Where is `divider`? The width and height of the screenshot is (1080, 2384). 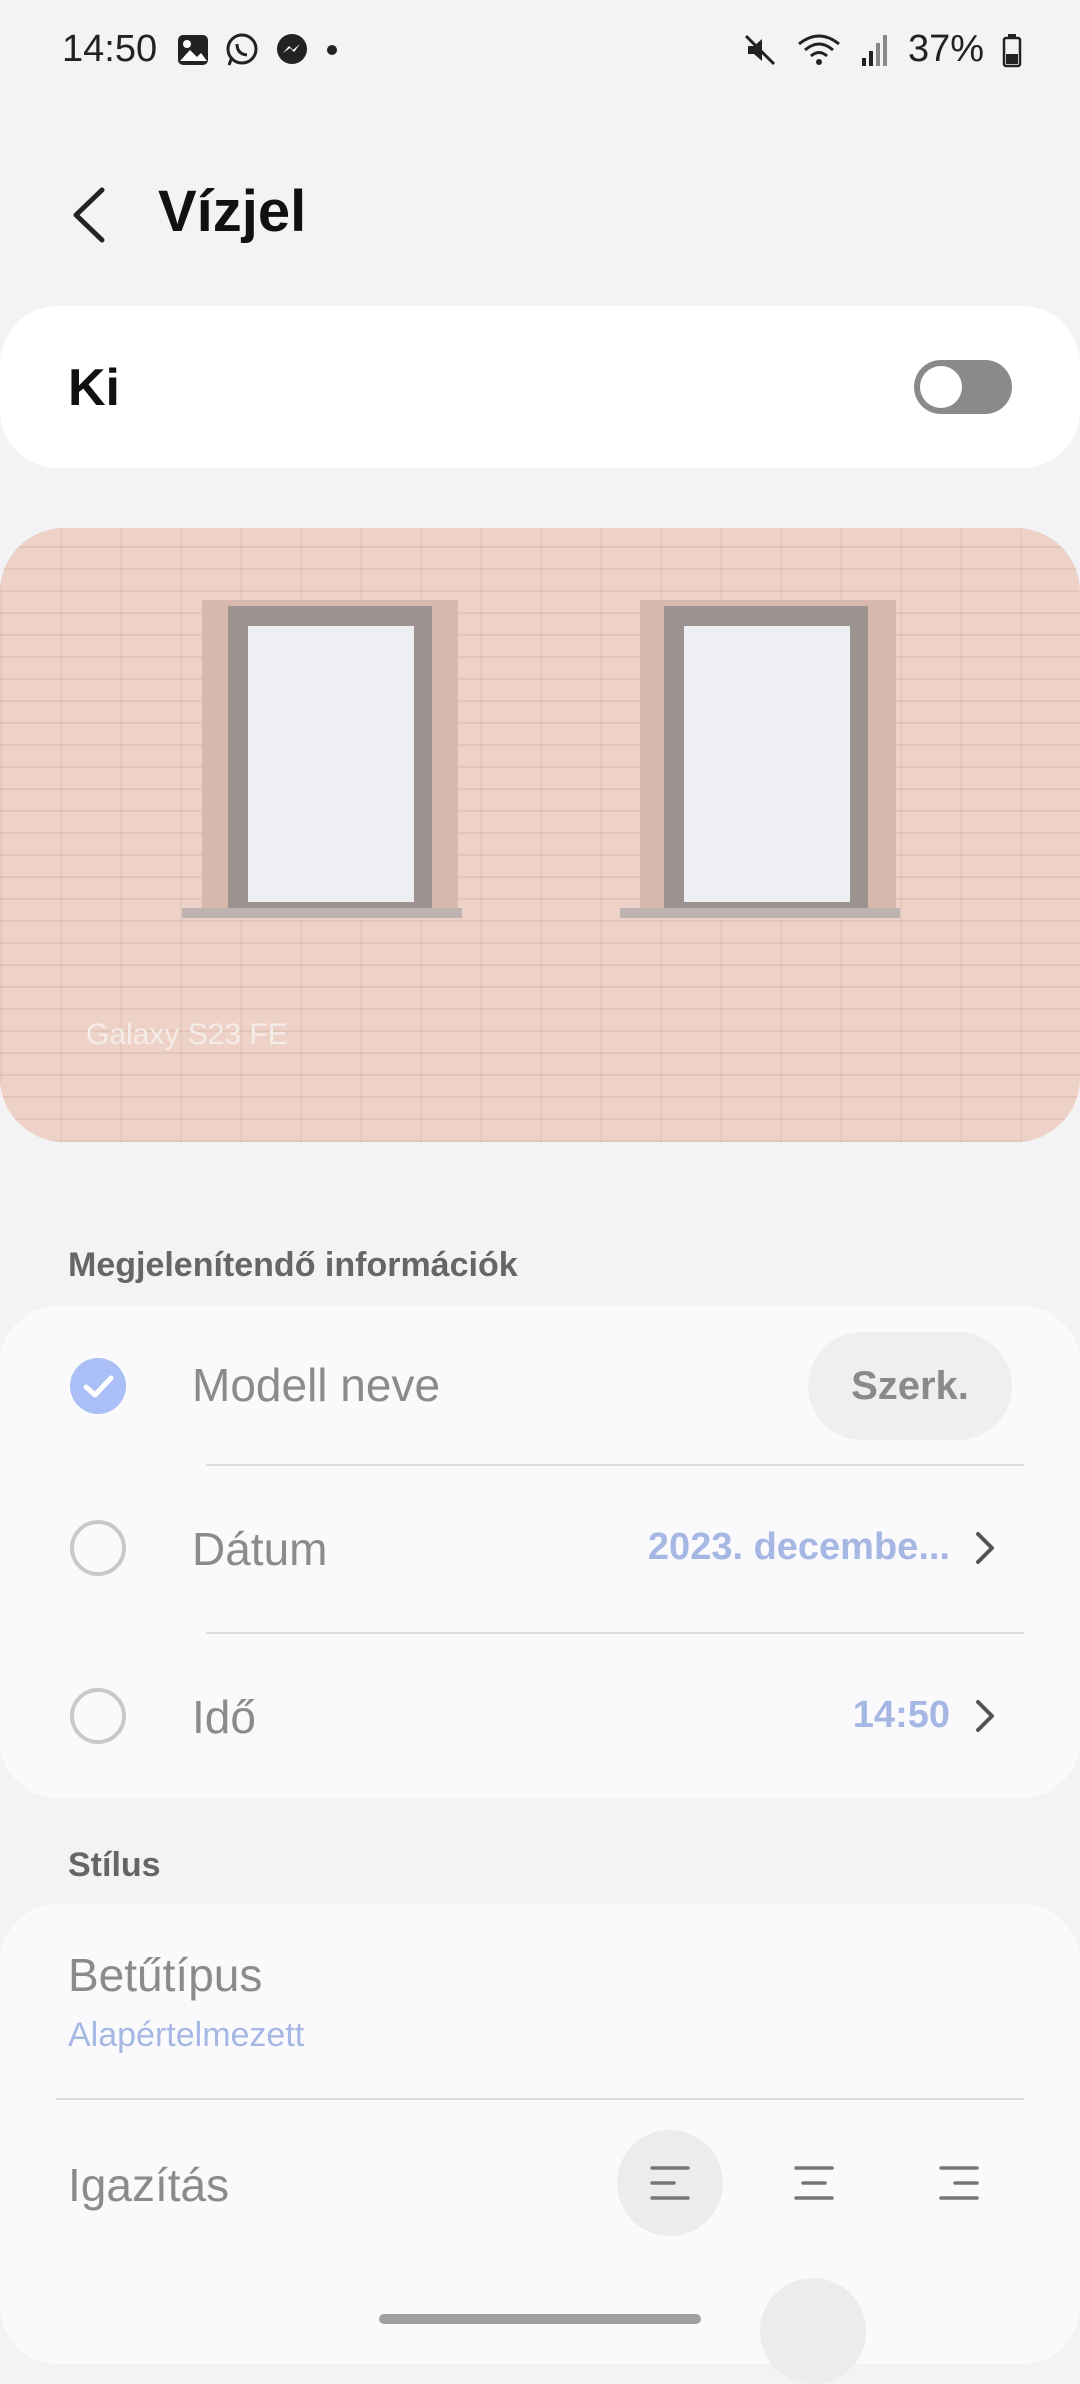 divider is located at coordinates (540, 2099).